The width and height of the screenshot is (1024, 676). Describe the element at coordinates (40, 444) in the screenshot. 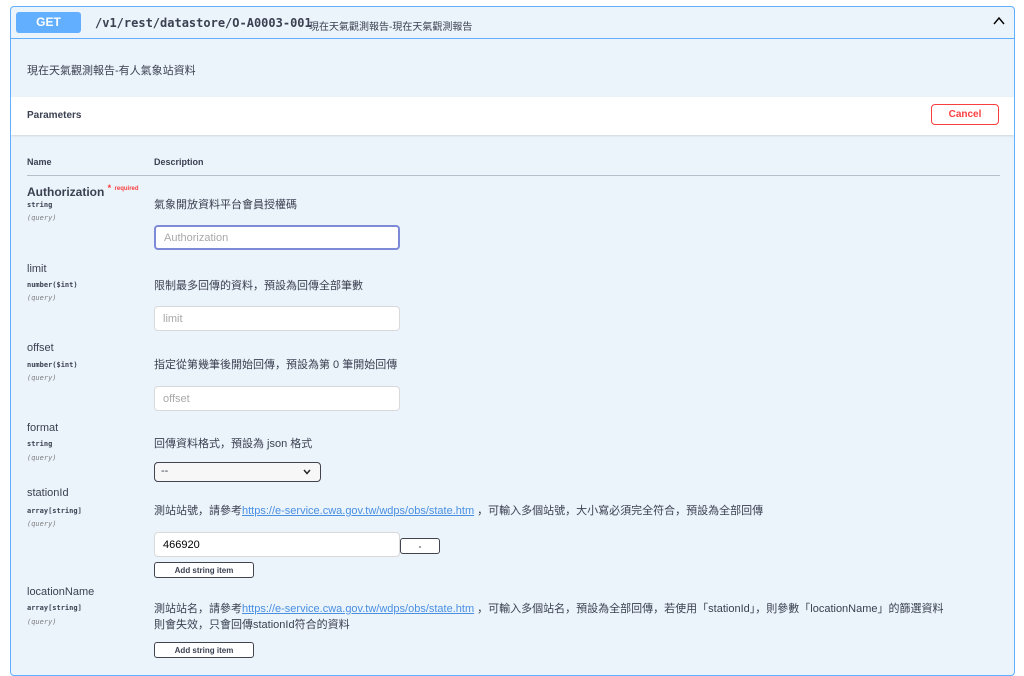

I see `param-type-format: string` at that location.